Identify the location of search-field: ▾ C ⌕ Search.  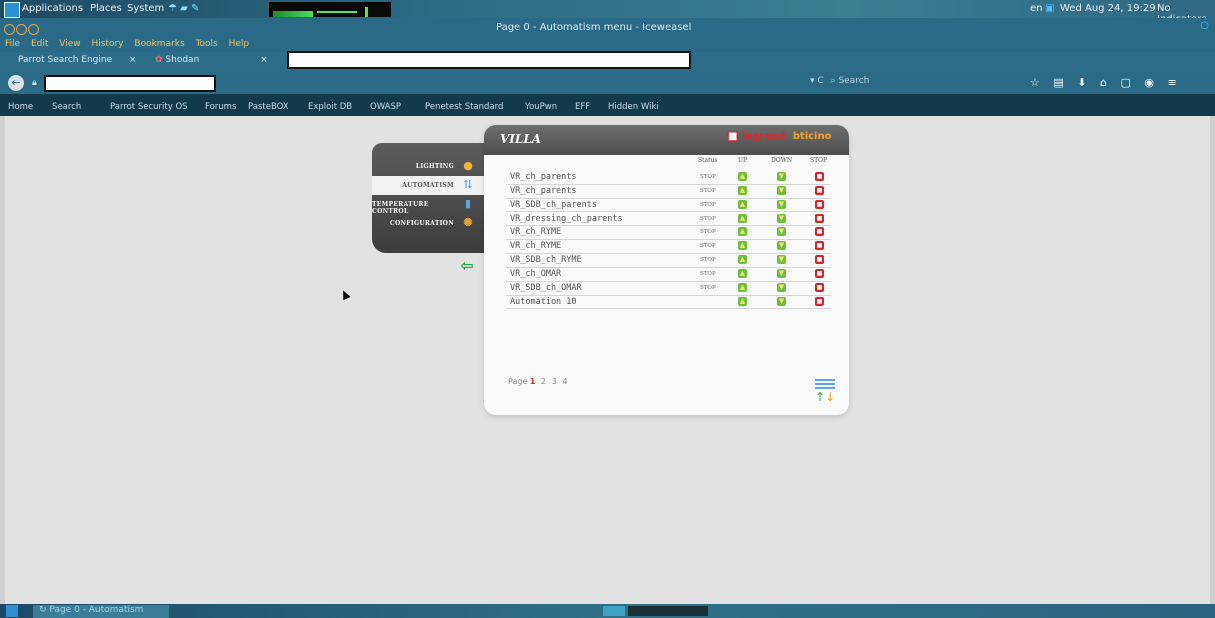
(920, 81).